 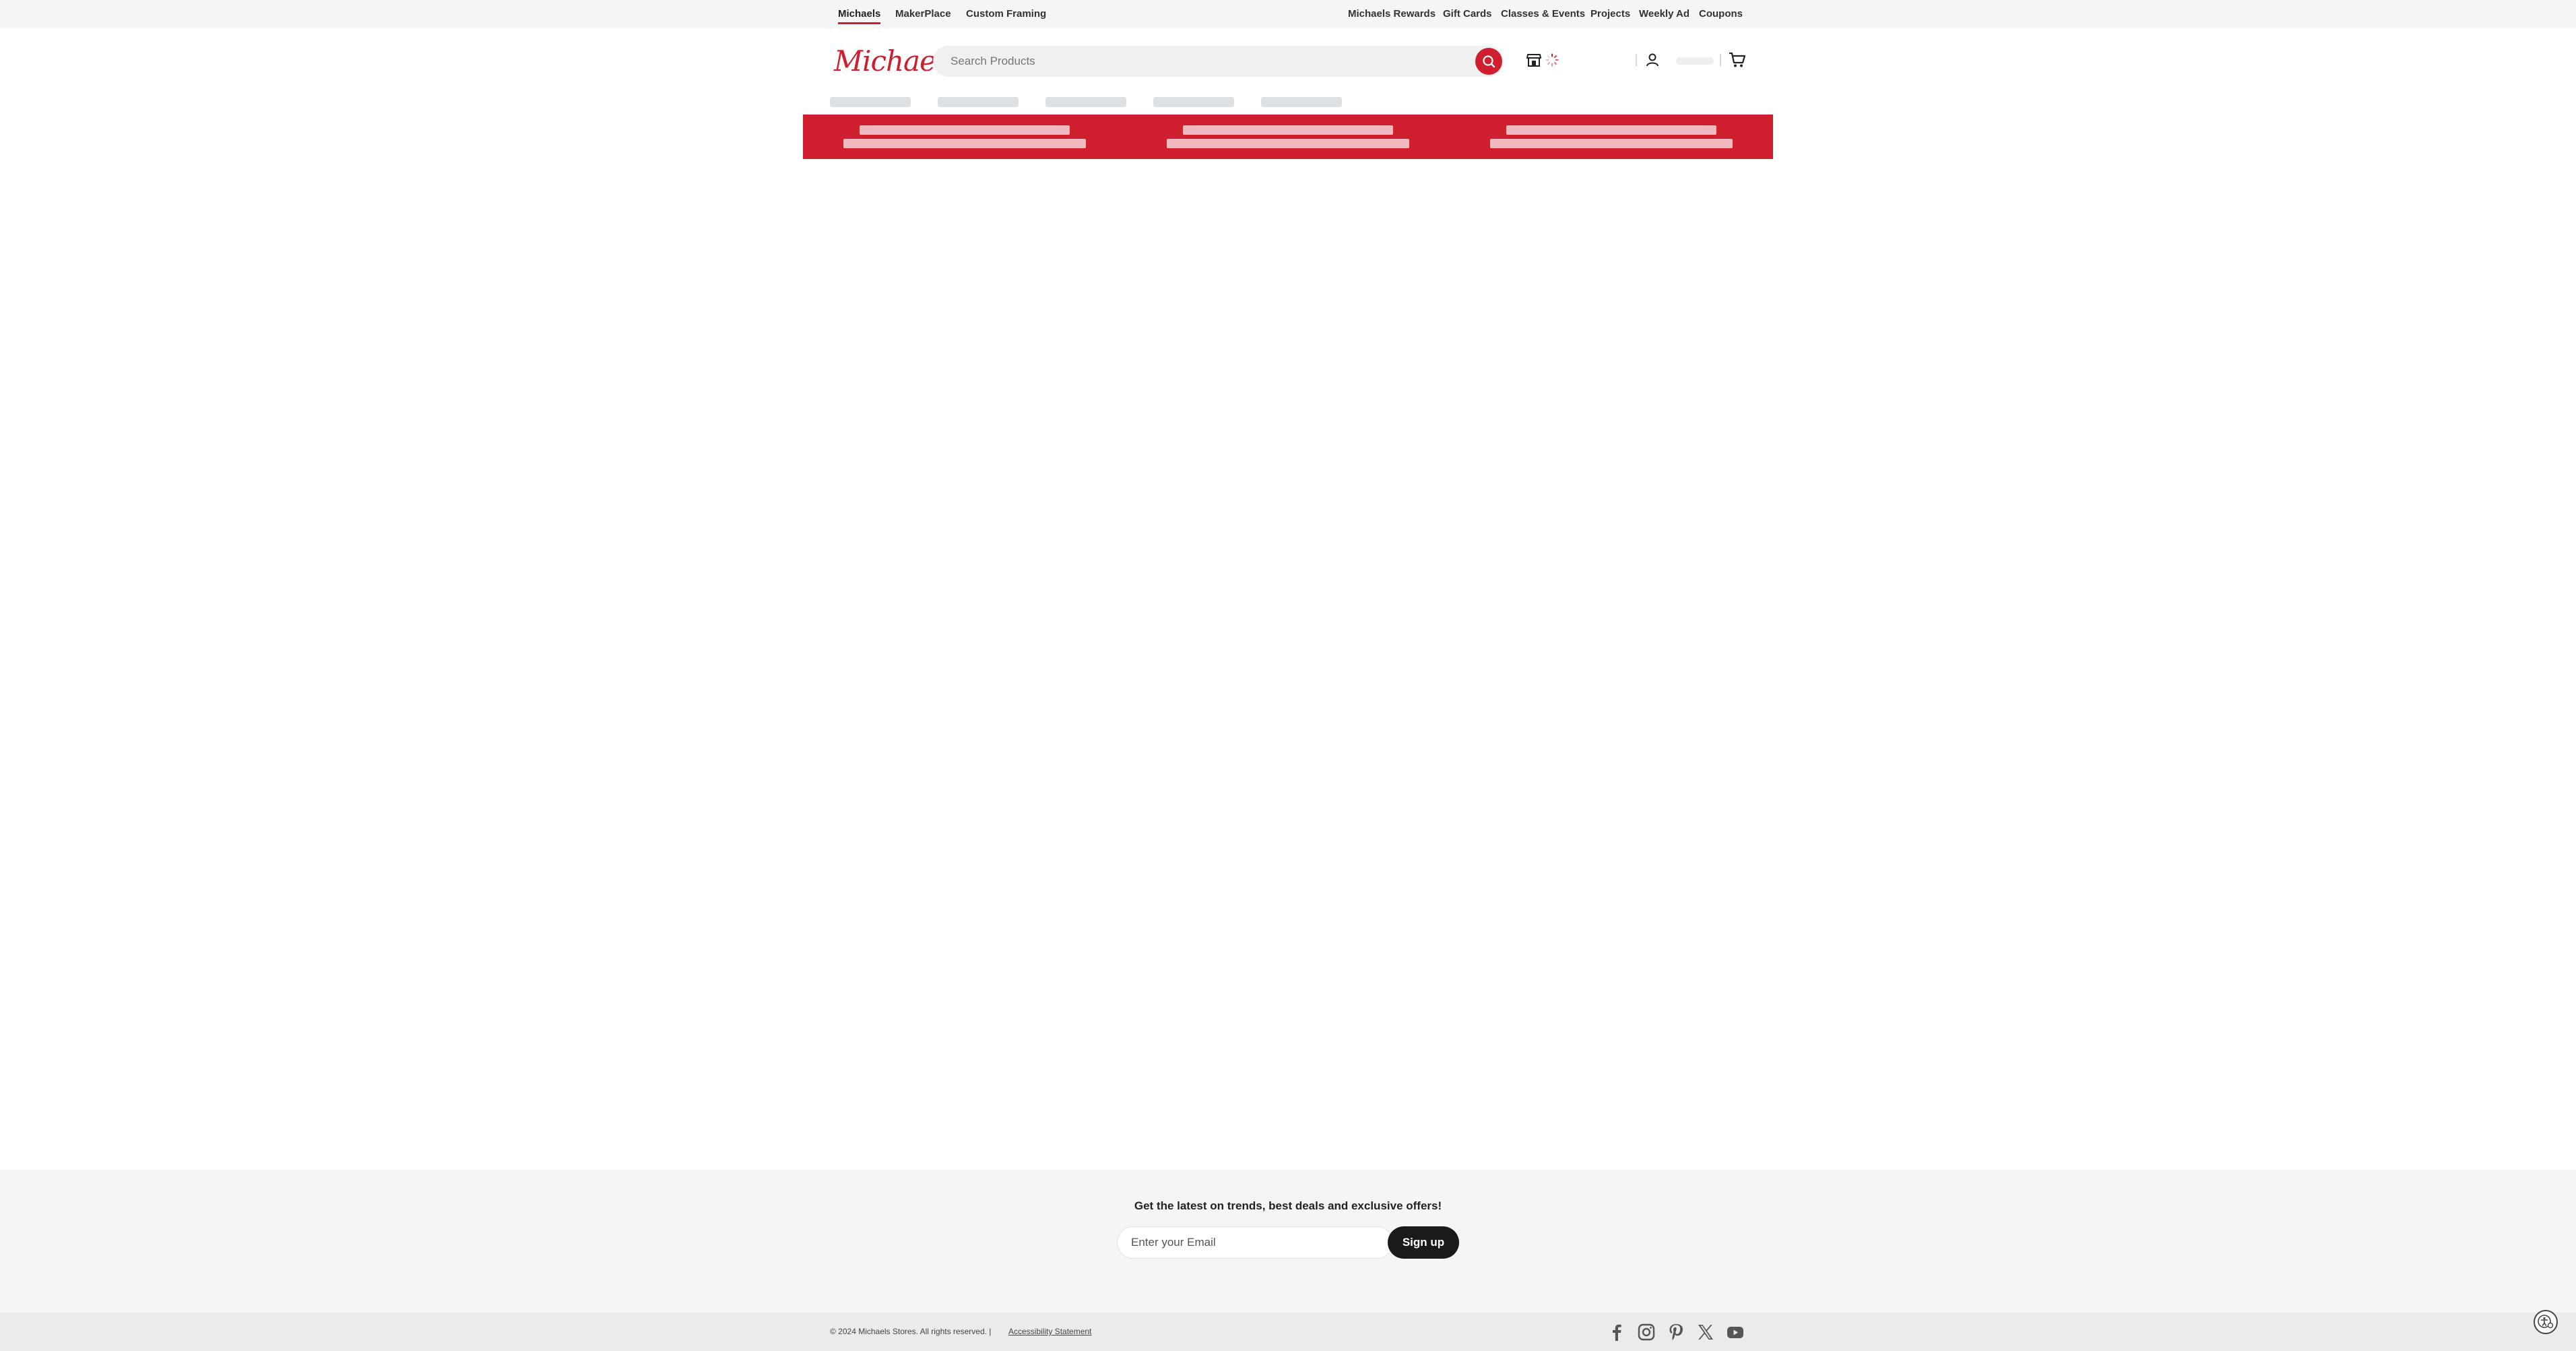 I want to click on accessibility-icon, so click(x=2546, y=1322).